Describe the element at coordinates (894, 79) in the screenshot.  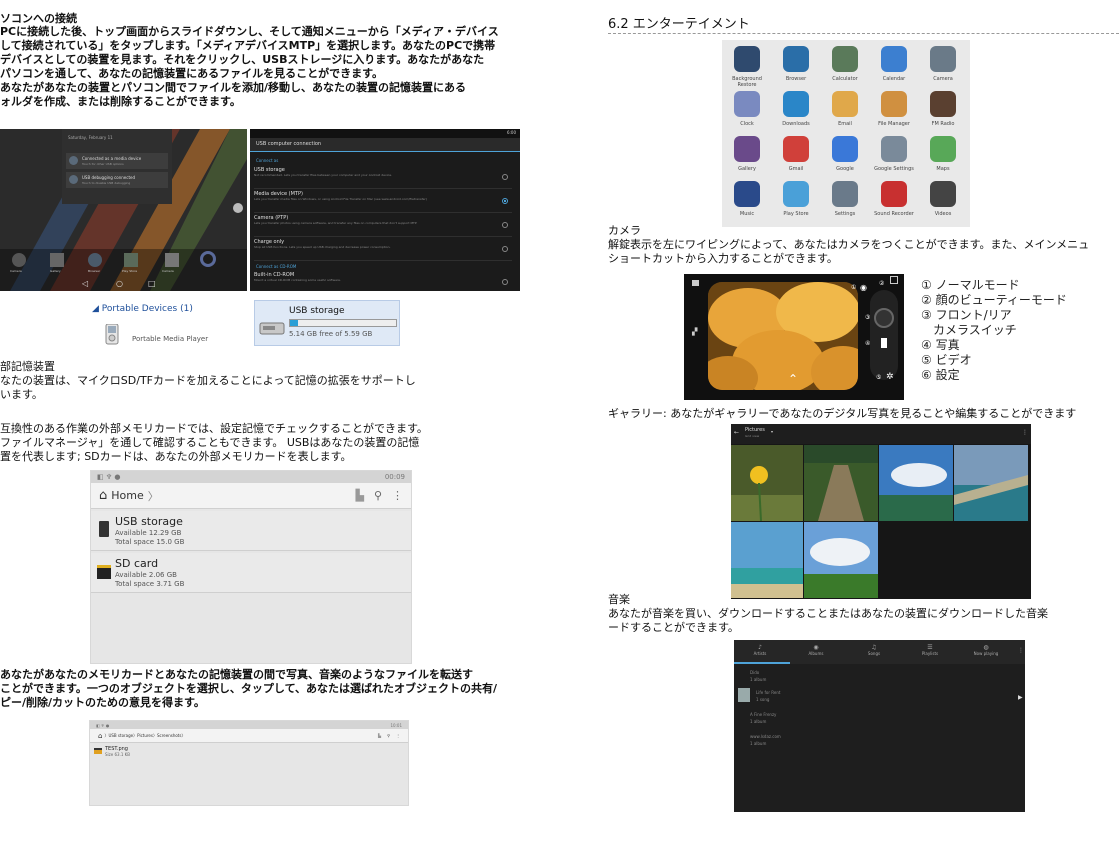
I see `app-label: Calendar` at that location.